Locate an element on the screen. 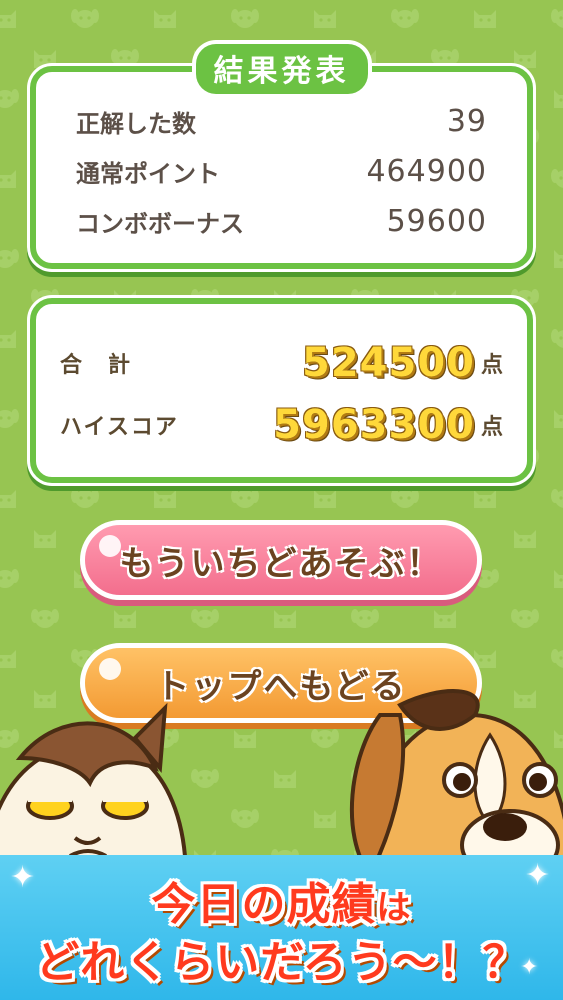  banner-subline: どれくらいだろう〜！？ is located at coordinates (281, 962).